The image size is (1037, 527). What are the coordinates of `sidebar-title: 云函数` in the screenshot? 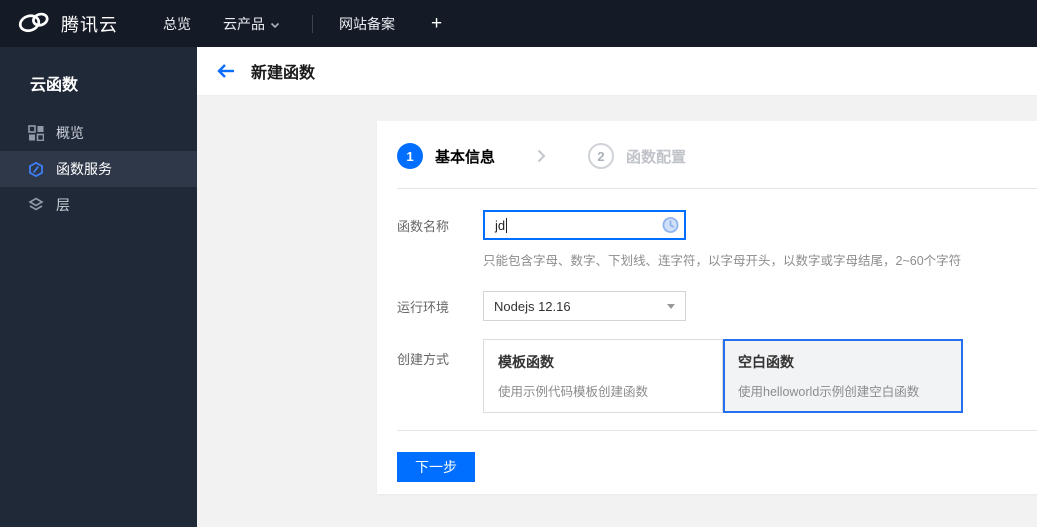 It's located at (54, 85).